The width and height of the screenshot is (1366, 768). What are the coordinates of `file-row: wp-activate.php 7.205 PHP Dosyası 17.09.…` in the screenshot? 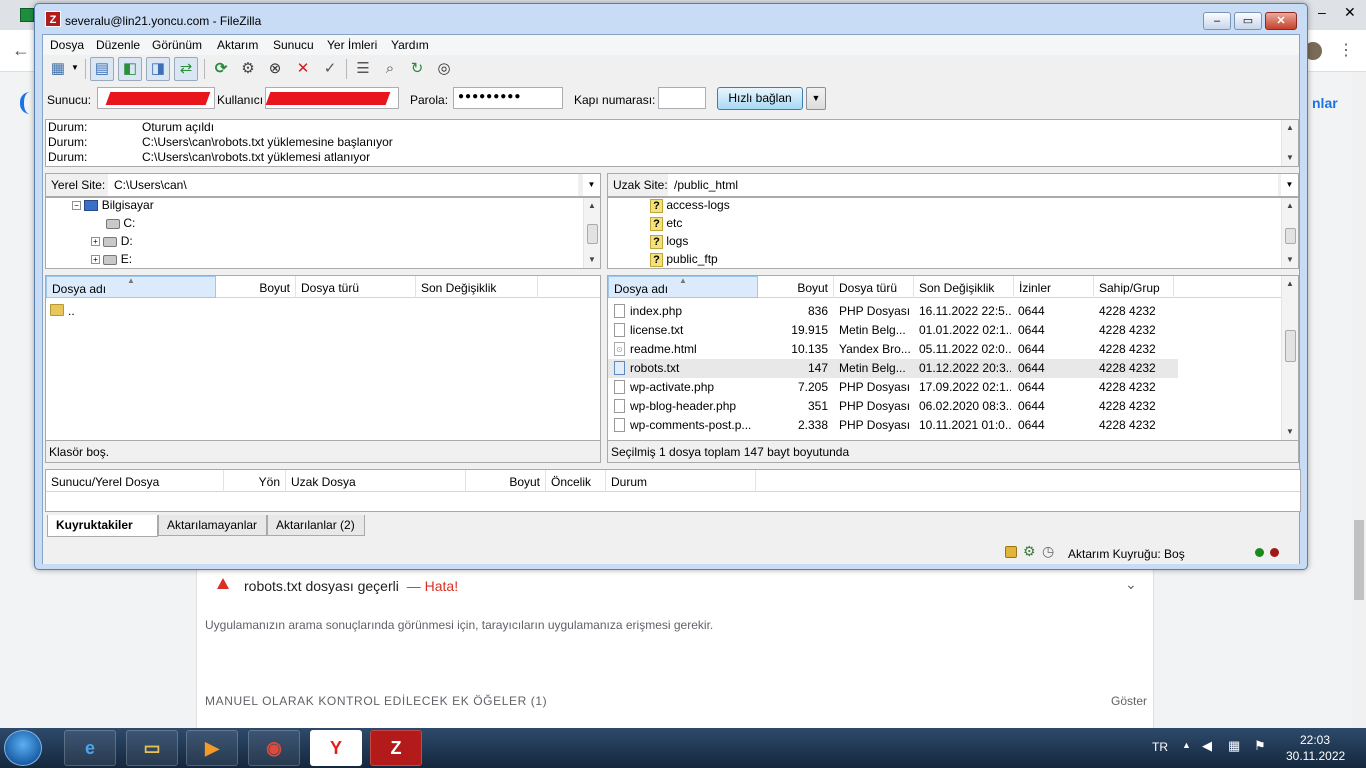 It's located at (893, 387).